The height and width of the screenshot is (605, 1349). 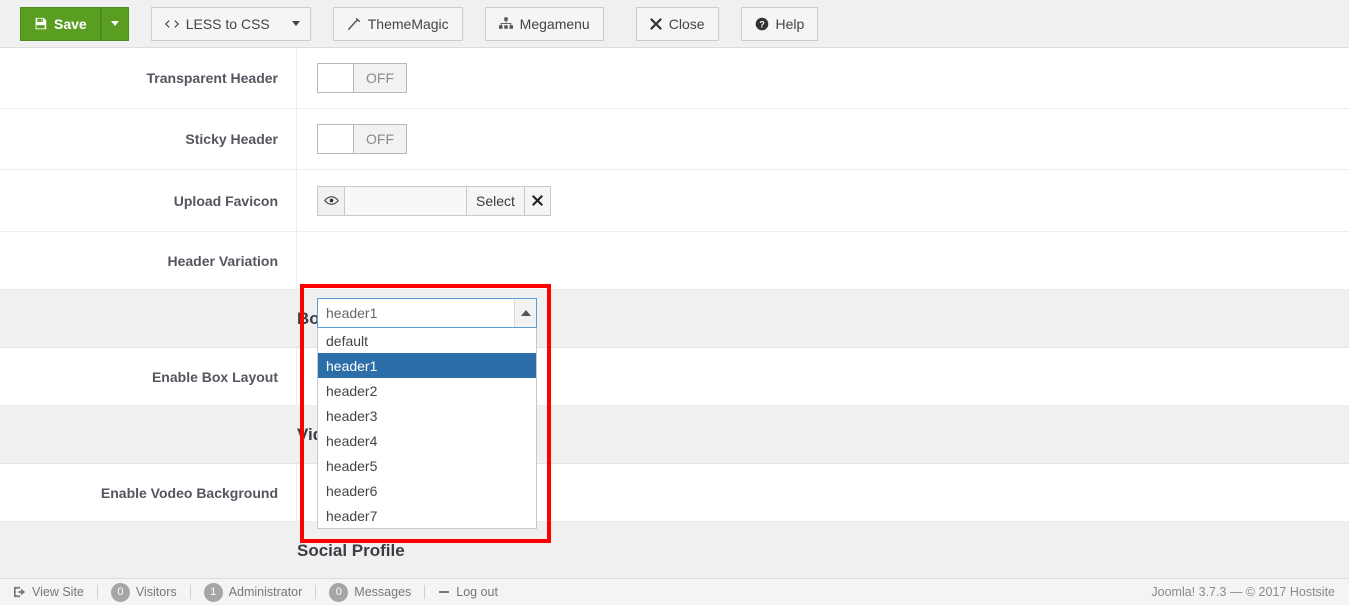 What do you see at coordinates (823, 200) in the screenshot?
I see `field-upload-favicon: Select` at bounding box center [823, 200].